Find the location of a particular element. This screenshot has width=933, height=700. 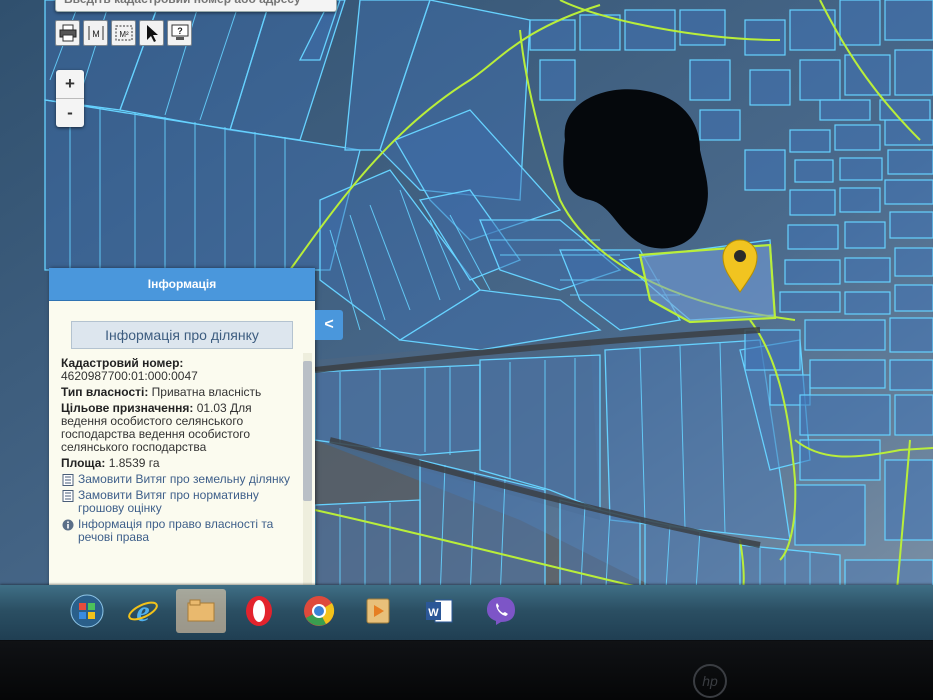

purpose-label: Цільове призначення: is located at coordinates (127, 408).